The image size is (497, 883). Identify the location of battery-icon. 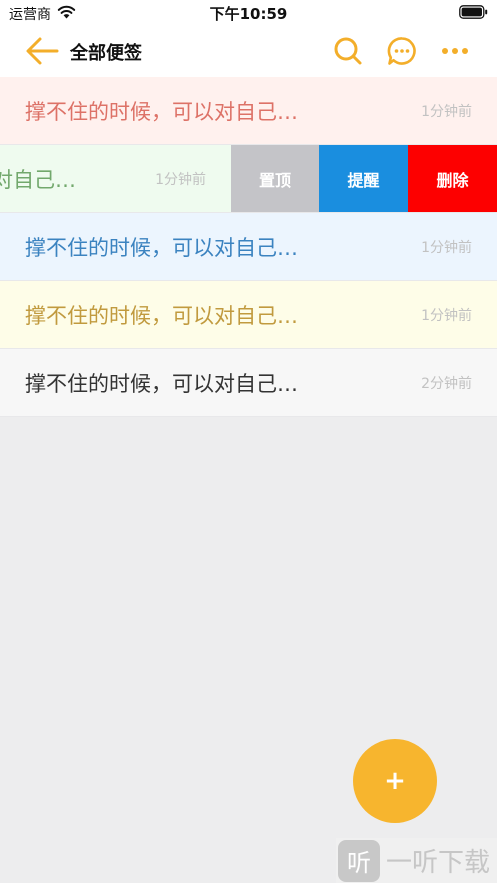
(473, 12).